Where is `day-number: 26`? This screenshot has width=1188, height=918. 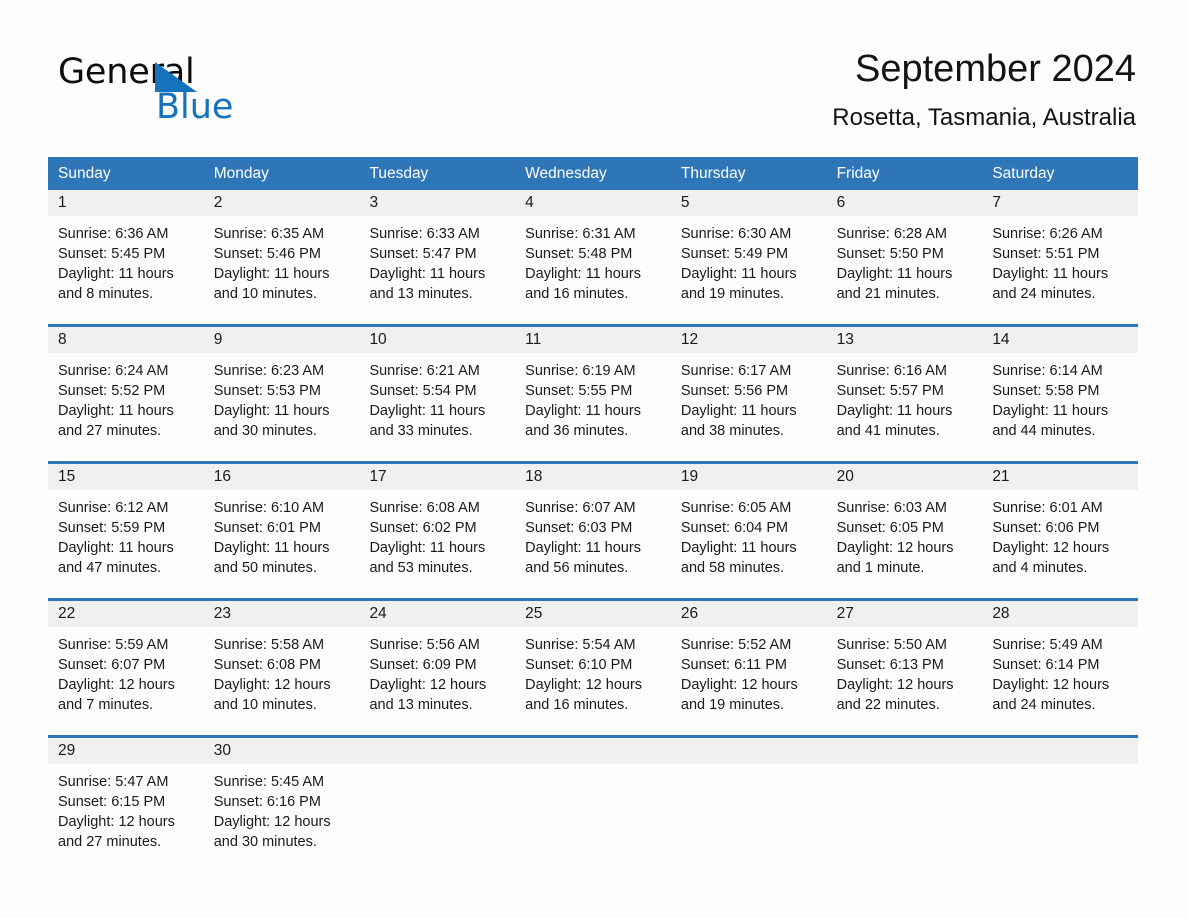 day-number: 26 is located at coordinates (749, 614).